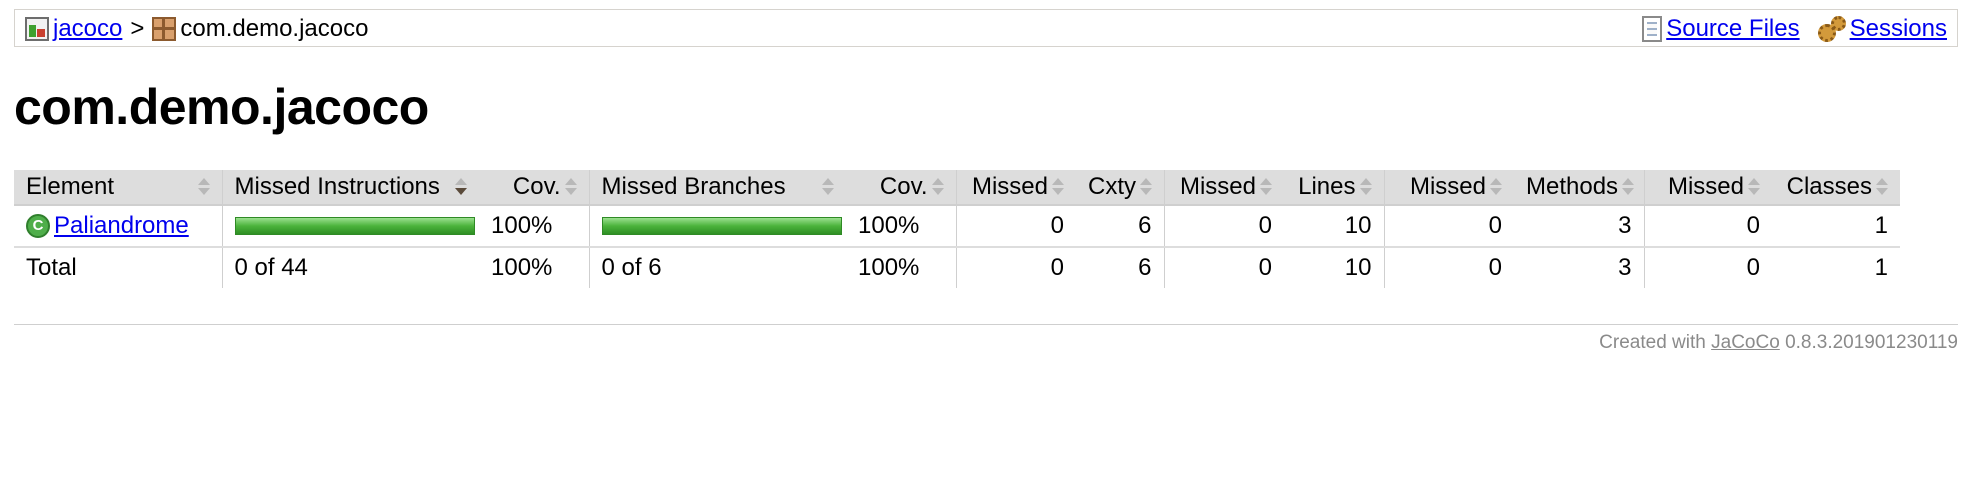 This screenshot has height=500, width=1968. I want to click on cell-cov-branches: 100%, so click(901, 226).